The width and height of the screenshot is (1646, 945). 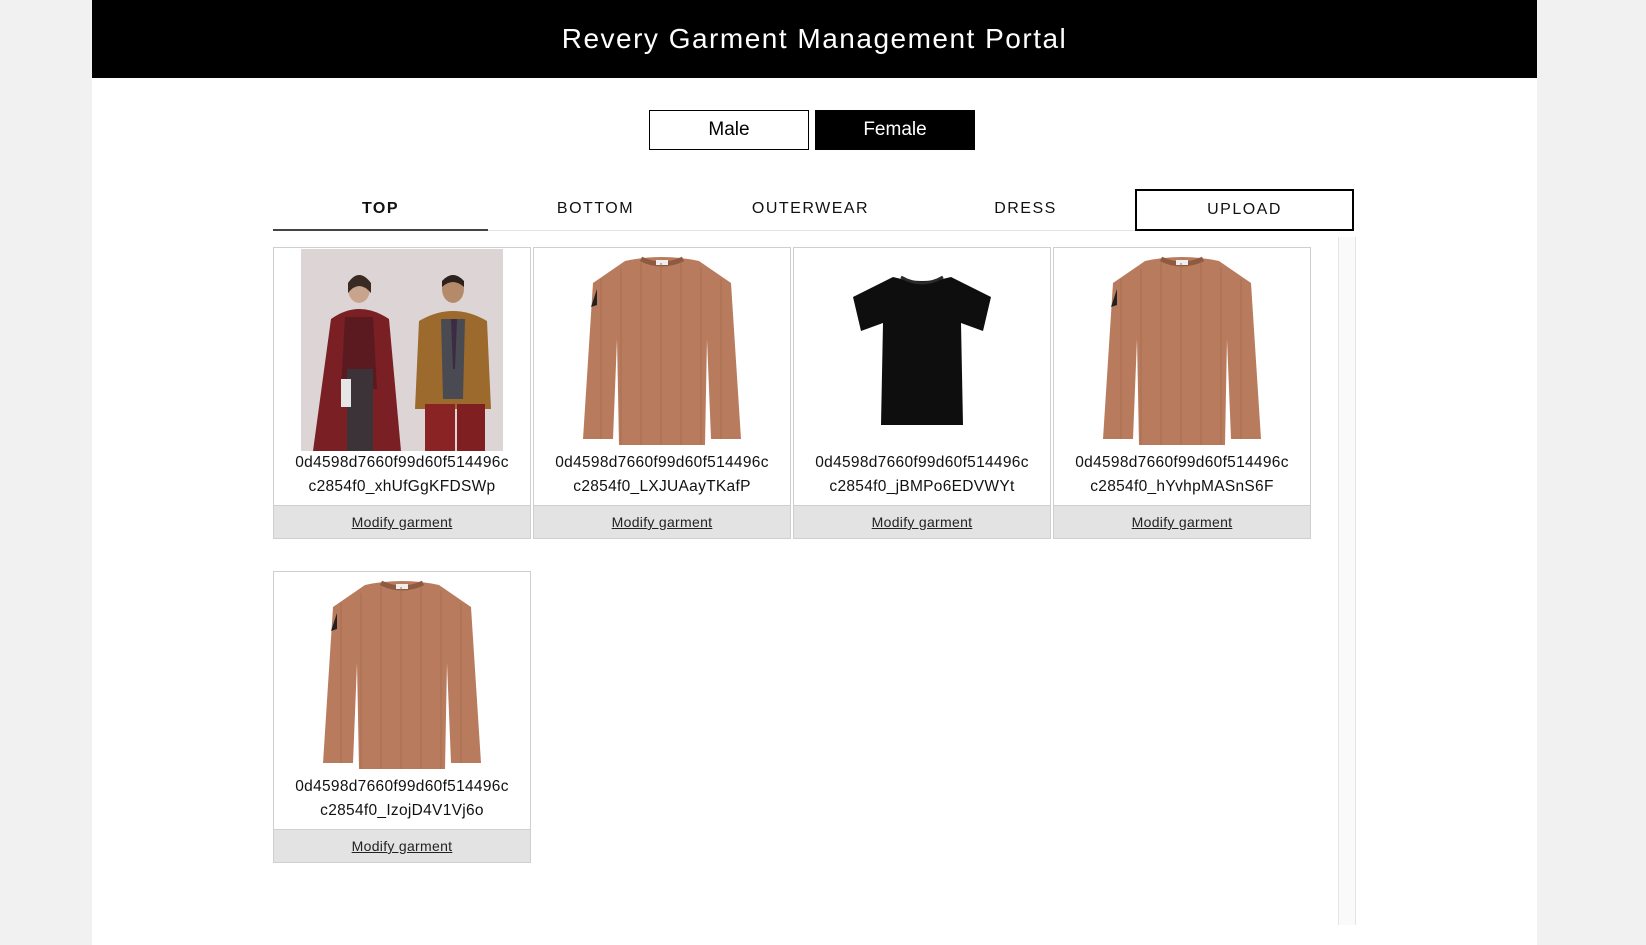 I want to click on garment-id-line2: c2854f0_jBMPo6EDVWYt, so click(x=922, y=486).